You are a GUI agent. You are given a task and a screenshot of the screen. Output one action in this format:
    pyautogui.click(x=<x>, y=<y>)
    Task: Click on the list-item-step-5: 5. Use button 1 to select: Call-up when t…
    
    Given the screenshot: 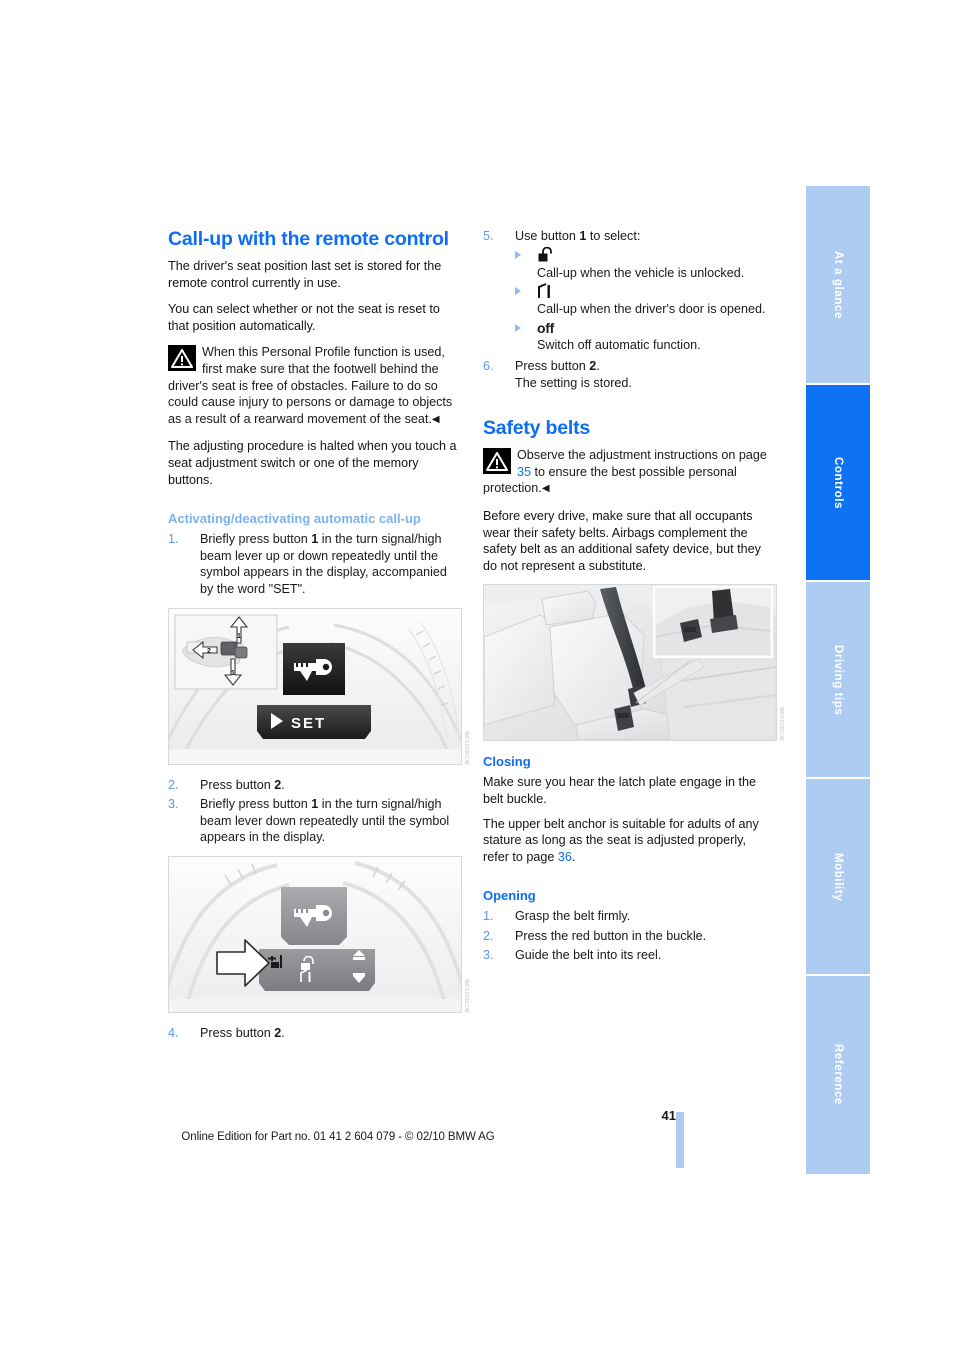 What is the action you would take?
    pyautogui.click(x=629, y=291)
    